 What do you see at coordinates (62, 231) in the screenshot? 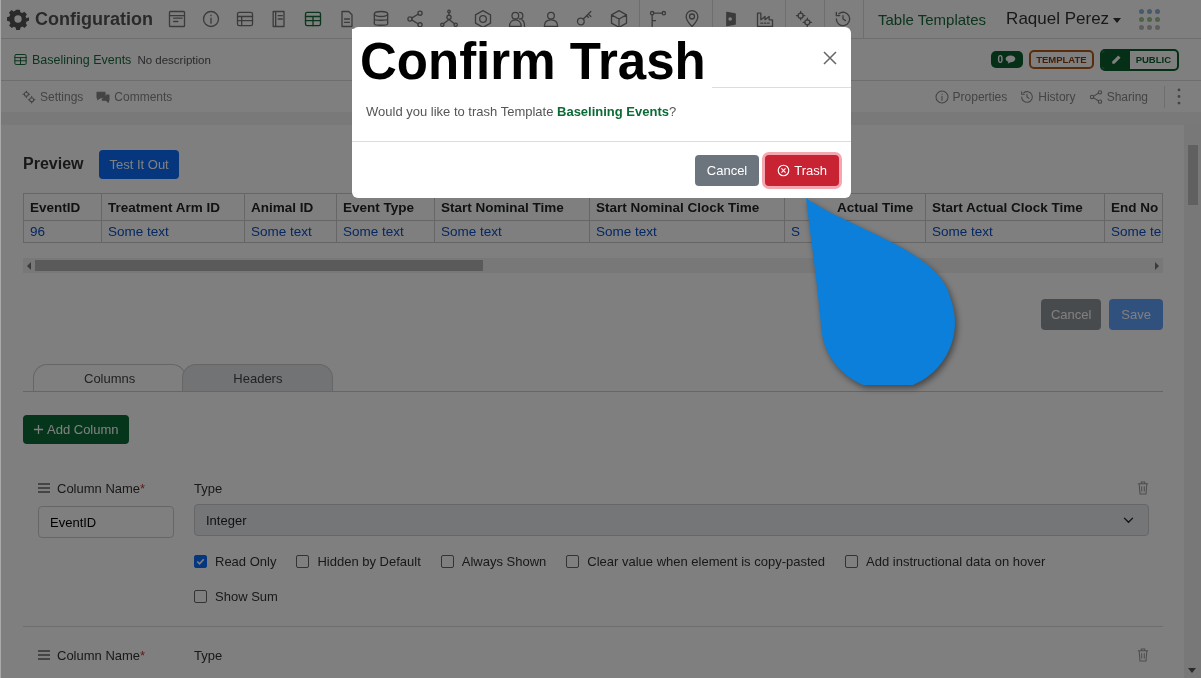
I see `table-cell: 96` at bounding box center [62, 231].